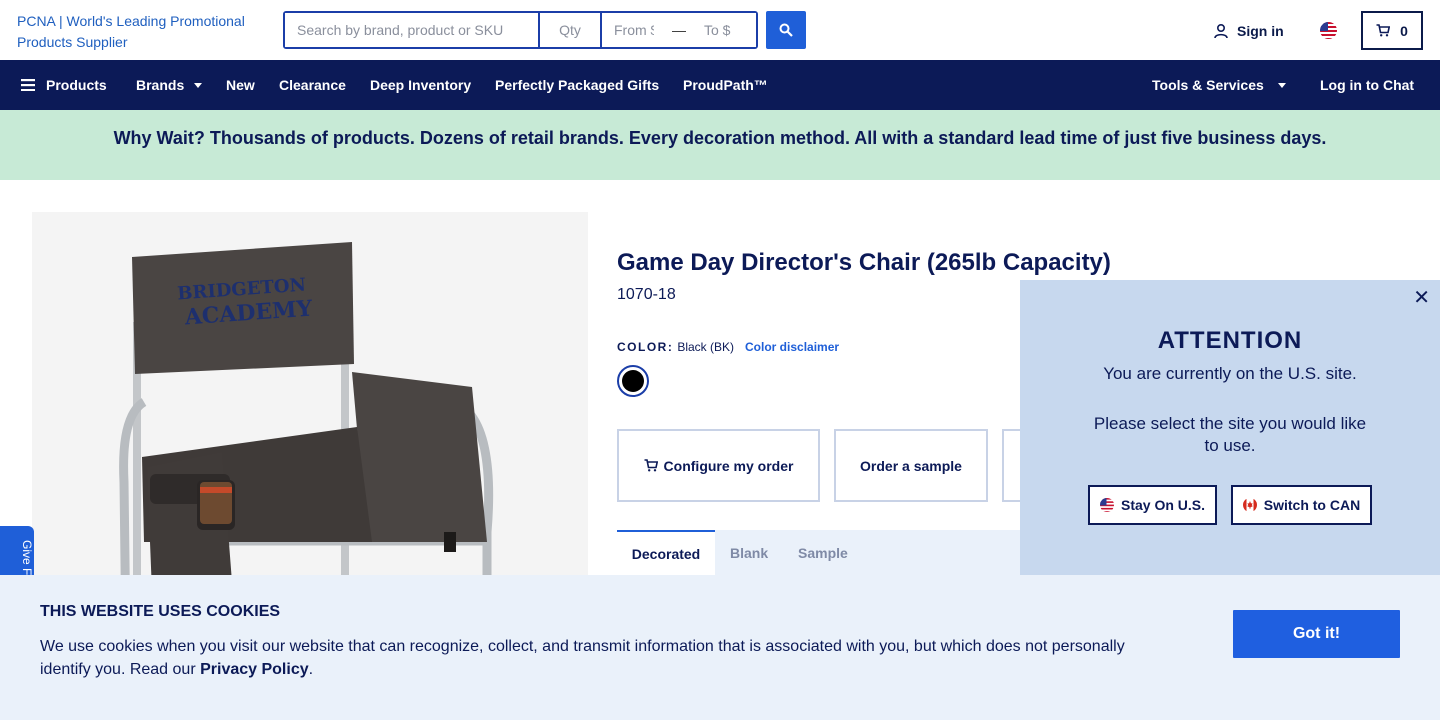  I want to click on nav-products: Products, so click(64, 85).